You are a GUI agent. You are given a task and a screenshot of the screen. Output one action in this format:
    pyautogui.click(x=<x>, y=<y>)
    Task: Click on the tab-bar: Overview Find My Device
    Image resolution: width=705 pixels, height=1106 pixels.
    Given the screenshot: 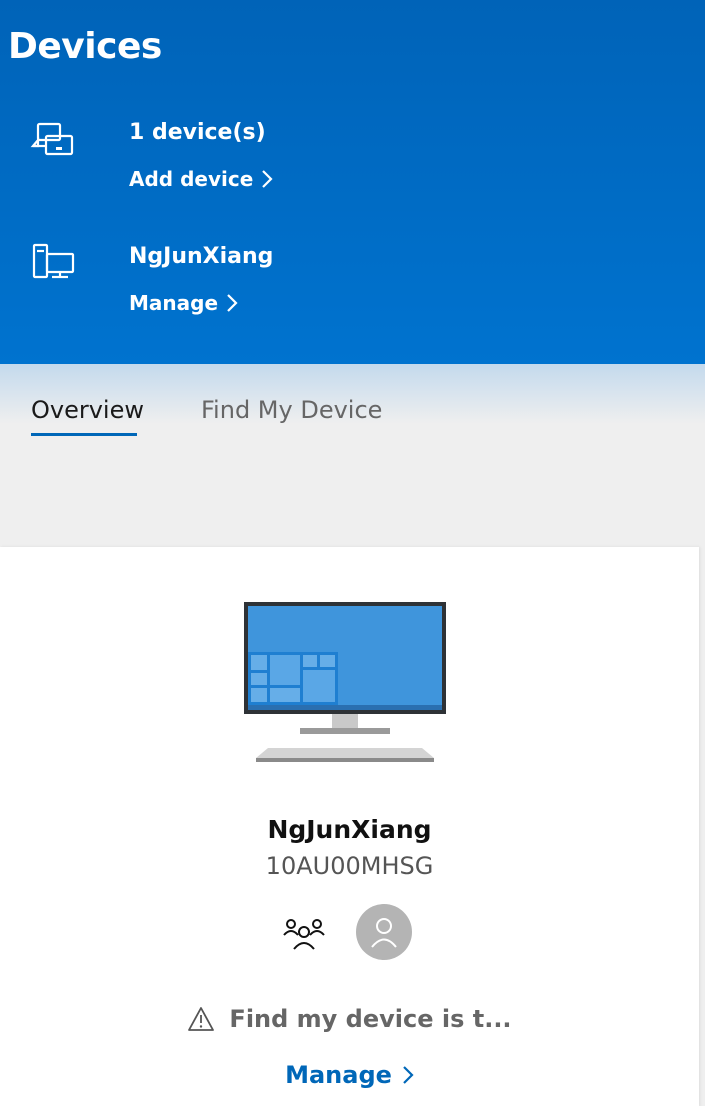 What is the action you would take?
    pyautogui.click(x=352, y=410)
    